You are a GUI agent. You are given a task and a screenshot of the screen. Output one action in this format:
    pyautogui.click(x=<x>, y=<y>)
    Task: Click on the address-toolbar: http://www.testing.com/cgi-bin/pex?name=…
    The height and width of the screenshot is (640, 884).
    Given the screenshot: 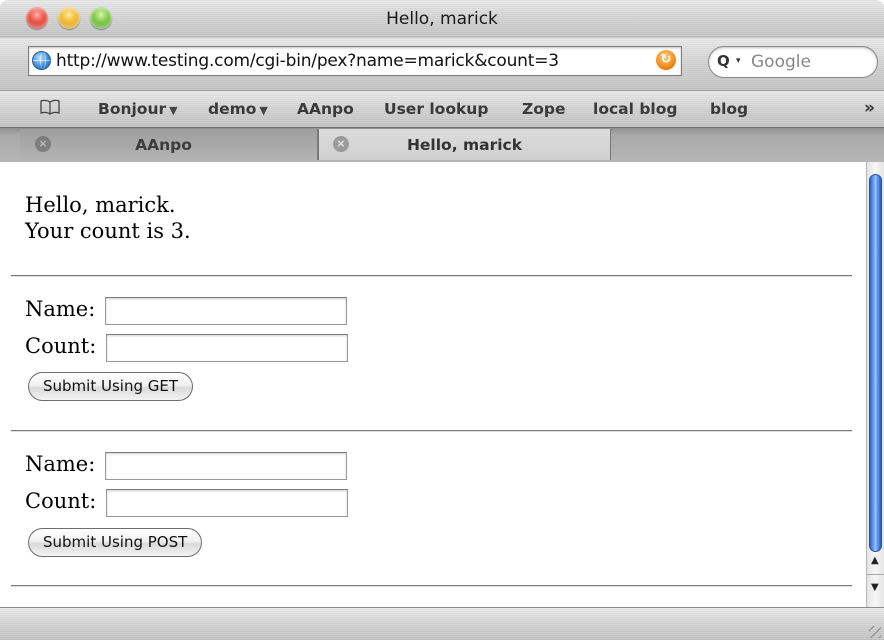 What is the action you would take?
    pyautogui.click(x=442, y=70)
    